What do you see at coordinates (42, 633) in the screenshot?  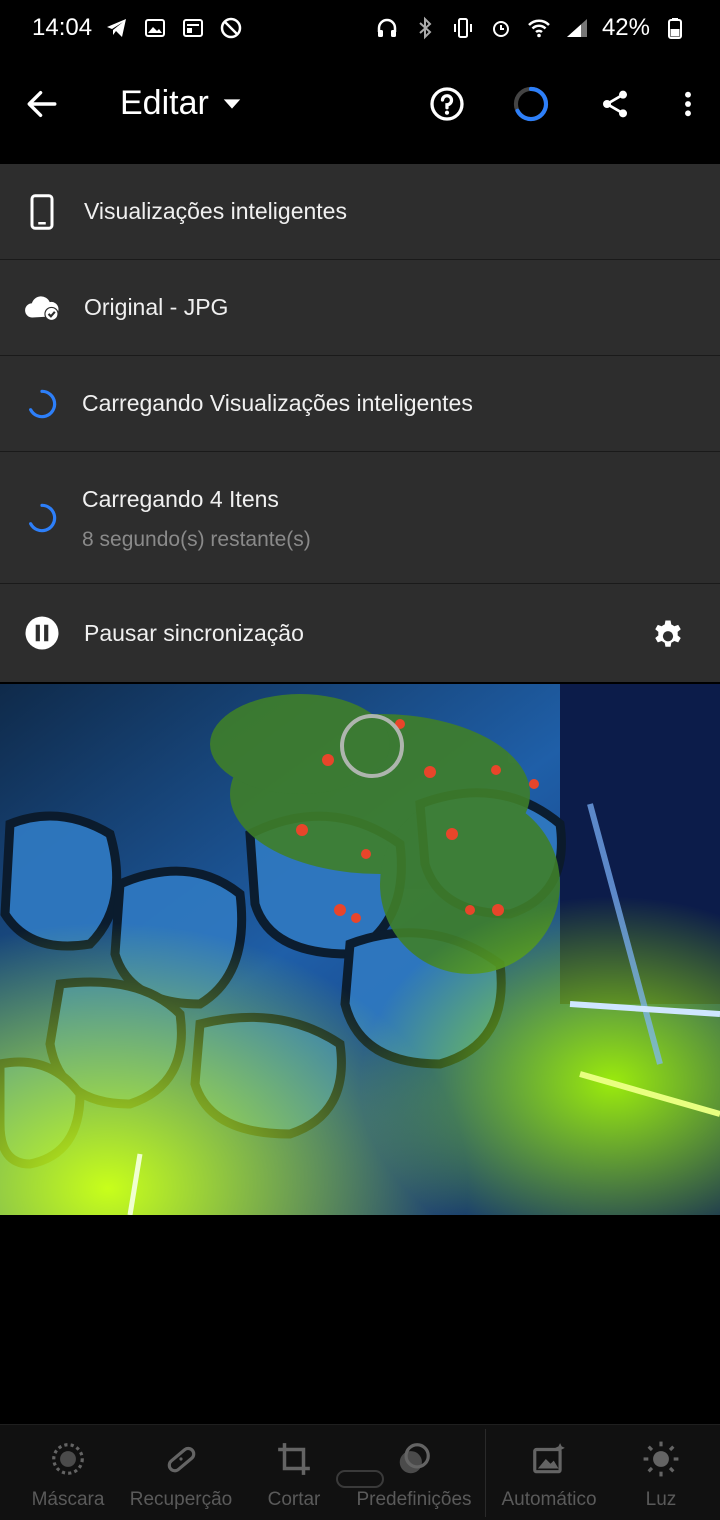 I see `pause-icon` at bounding box center [42, 633].